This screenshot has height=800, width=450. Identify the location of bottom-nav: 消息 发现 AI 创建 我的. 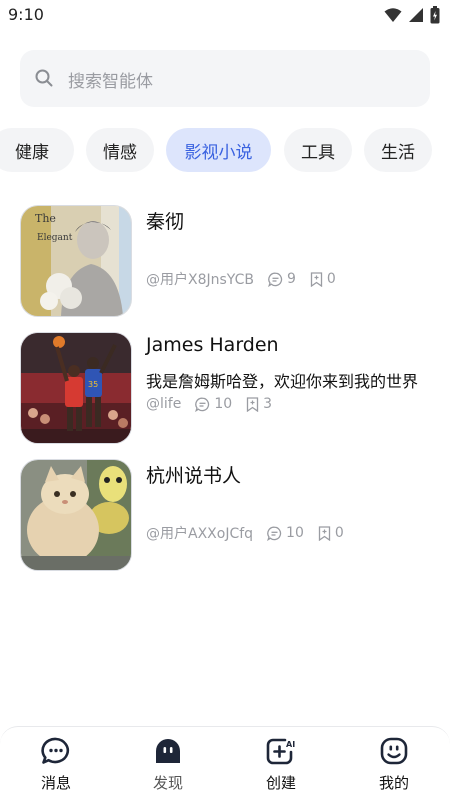
(225, 763).